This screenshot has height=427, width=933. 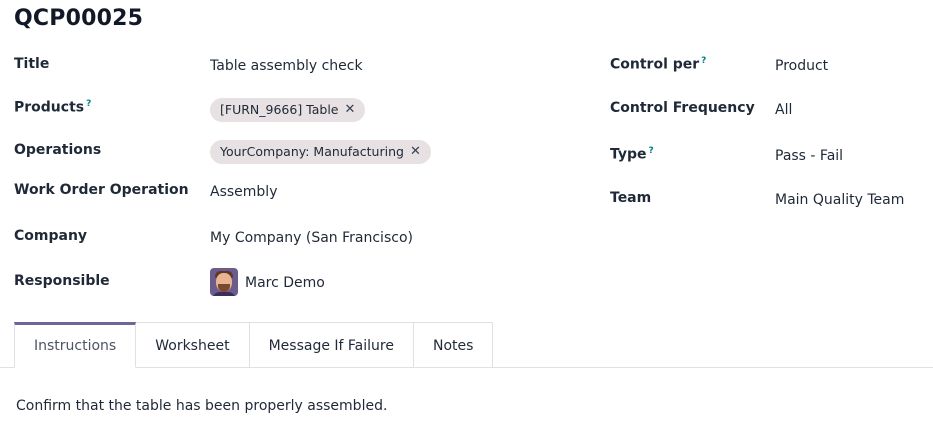 I want to click on operation-tag-label: YourCompany: Manufacturing, so click(x=312, y=151).